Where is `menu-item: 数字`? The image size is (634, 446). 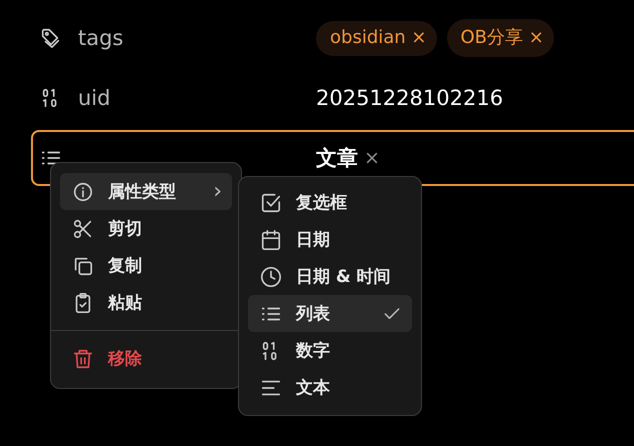 menu-item: 数字 is located at coordinates (330, 350).